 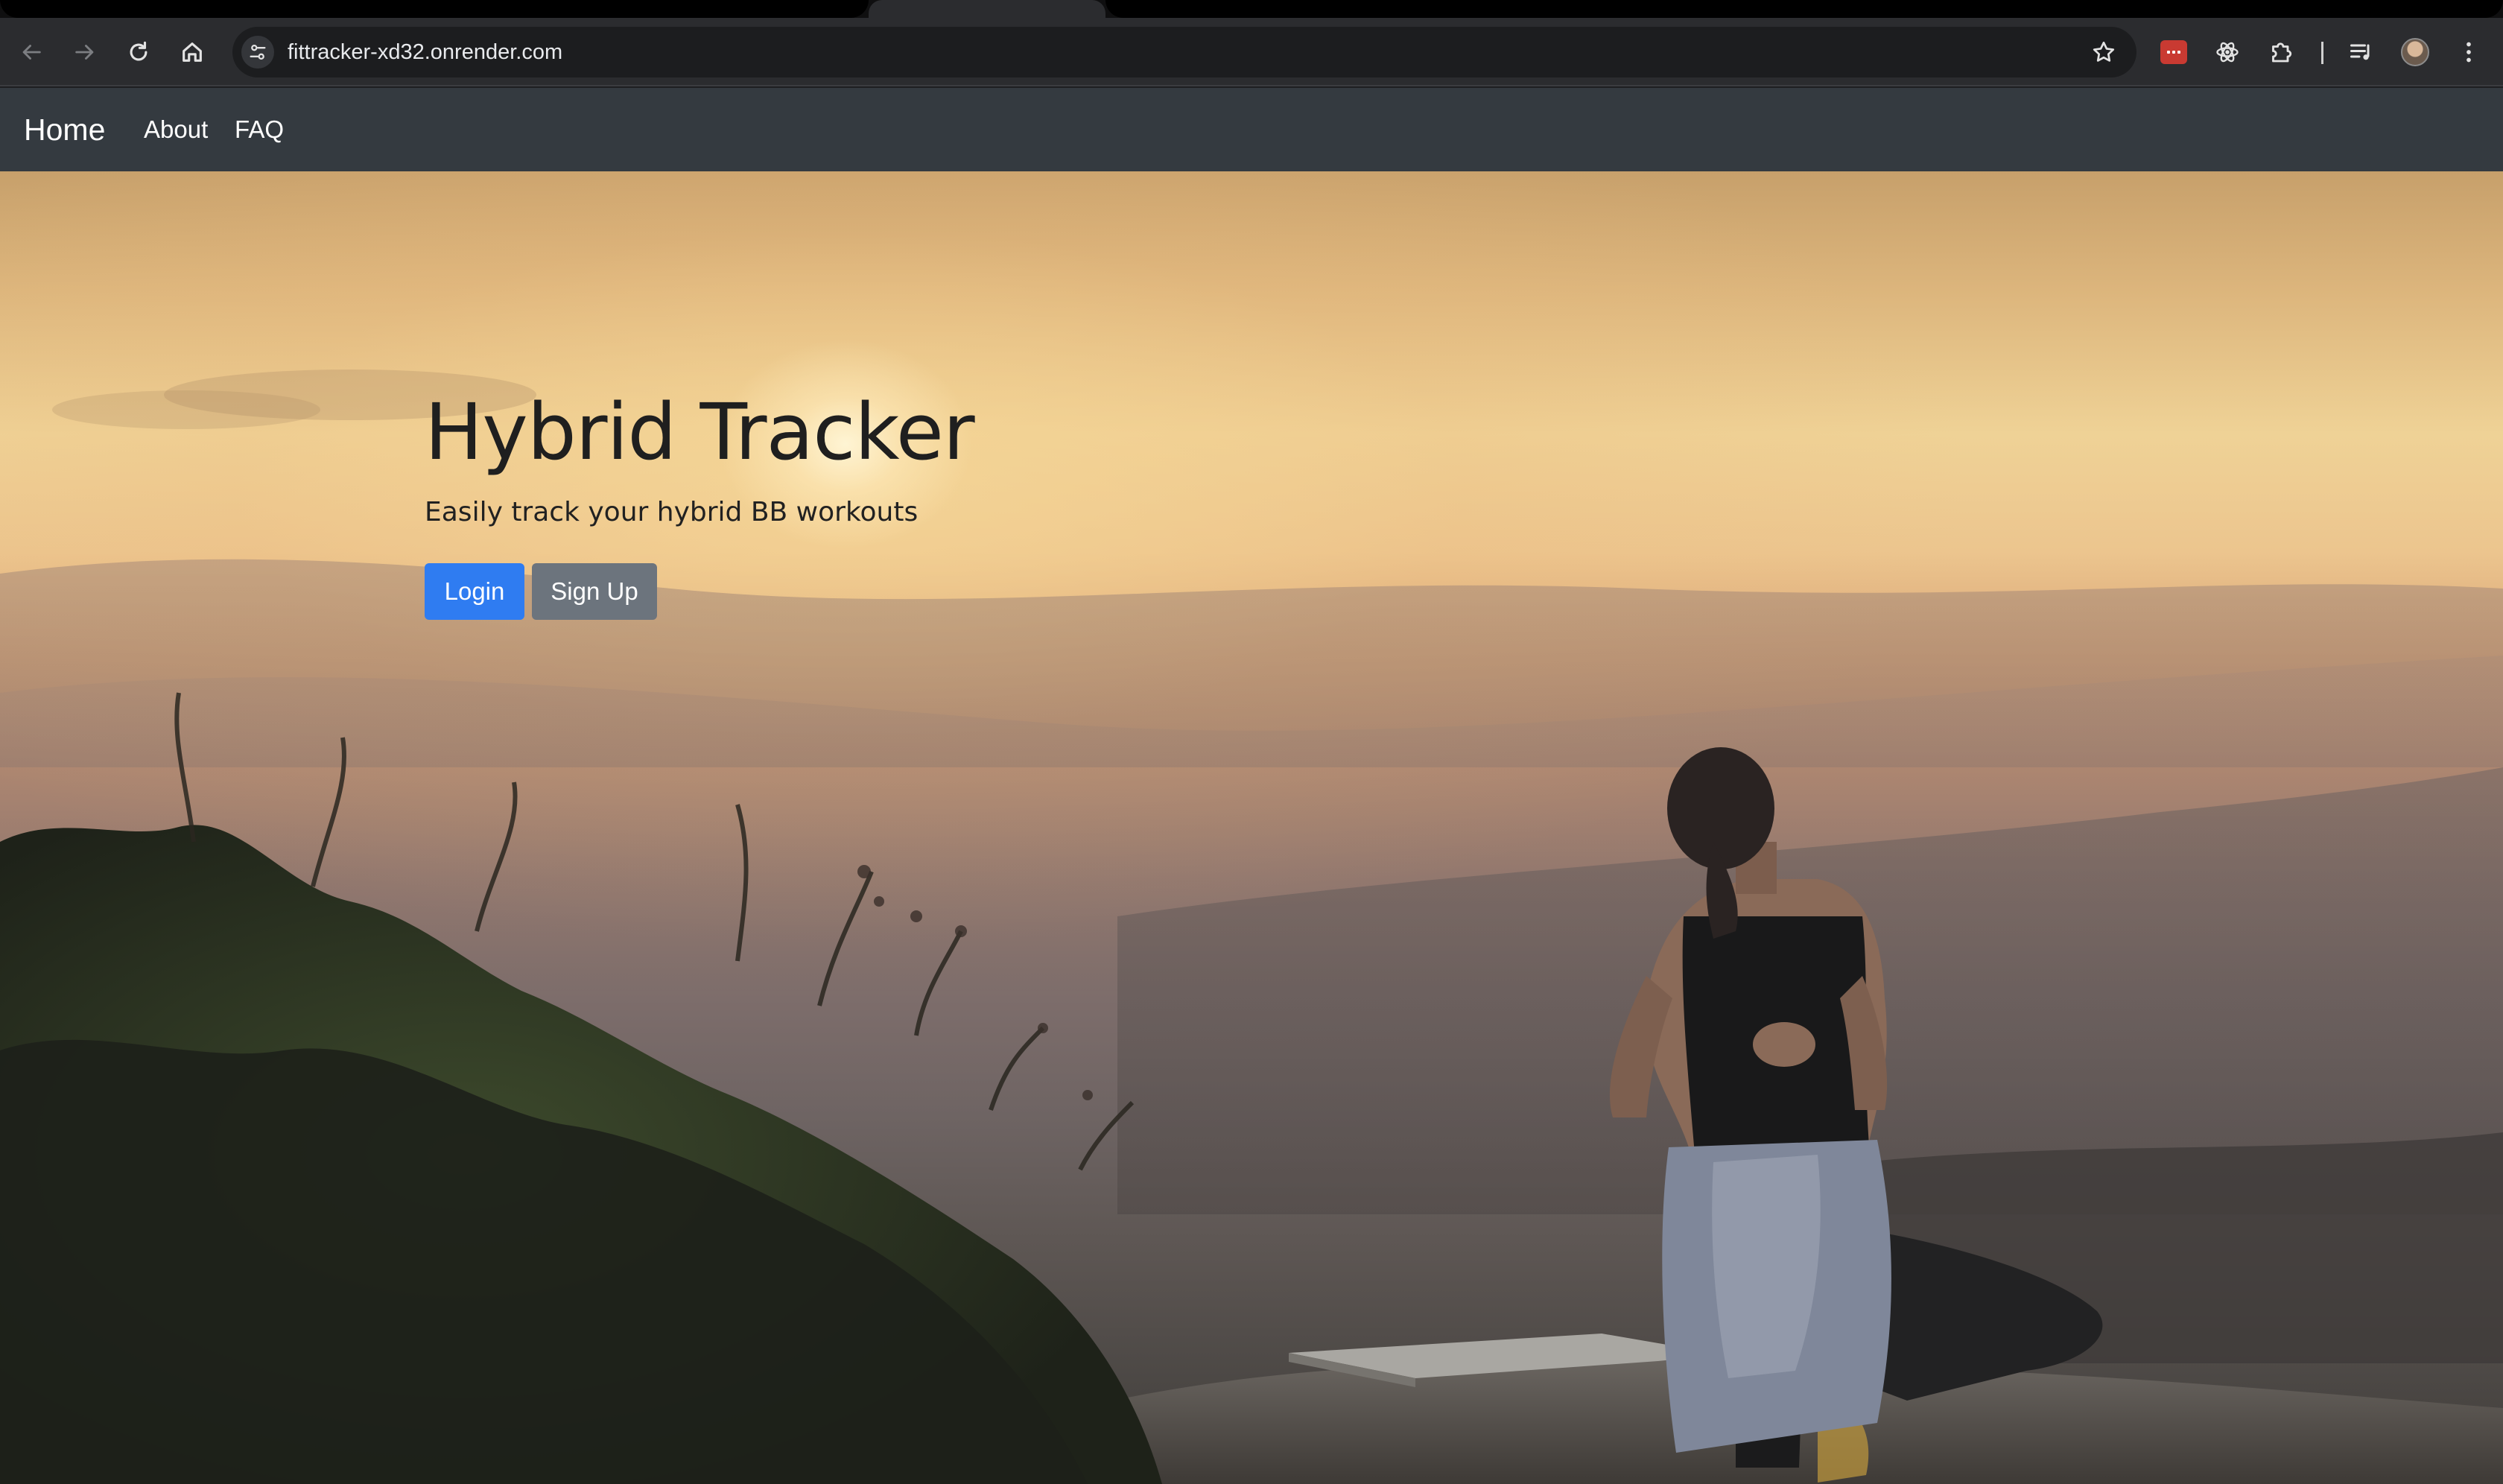 I want to click on puzzle-icon, so click(x=2282, y=53).